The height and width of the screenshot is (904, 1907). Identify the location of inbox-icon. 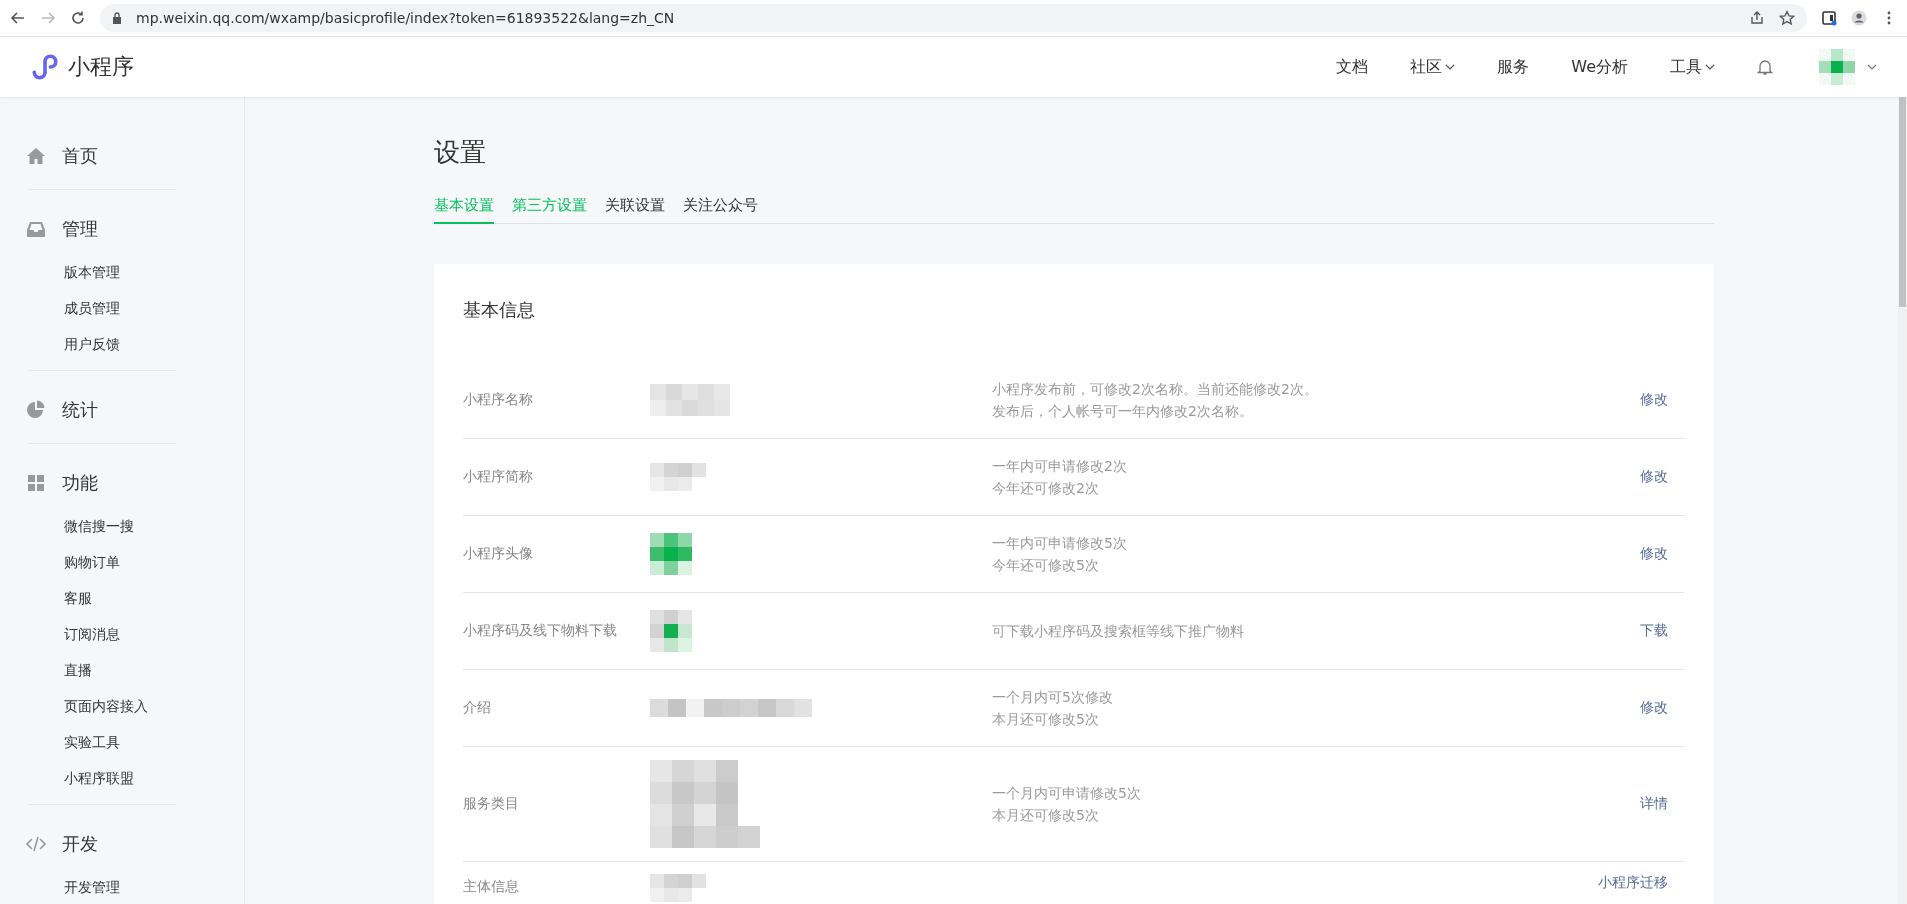
(36, 229).